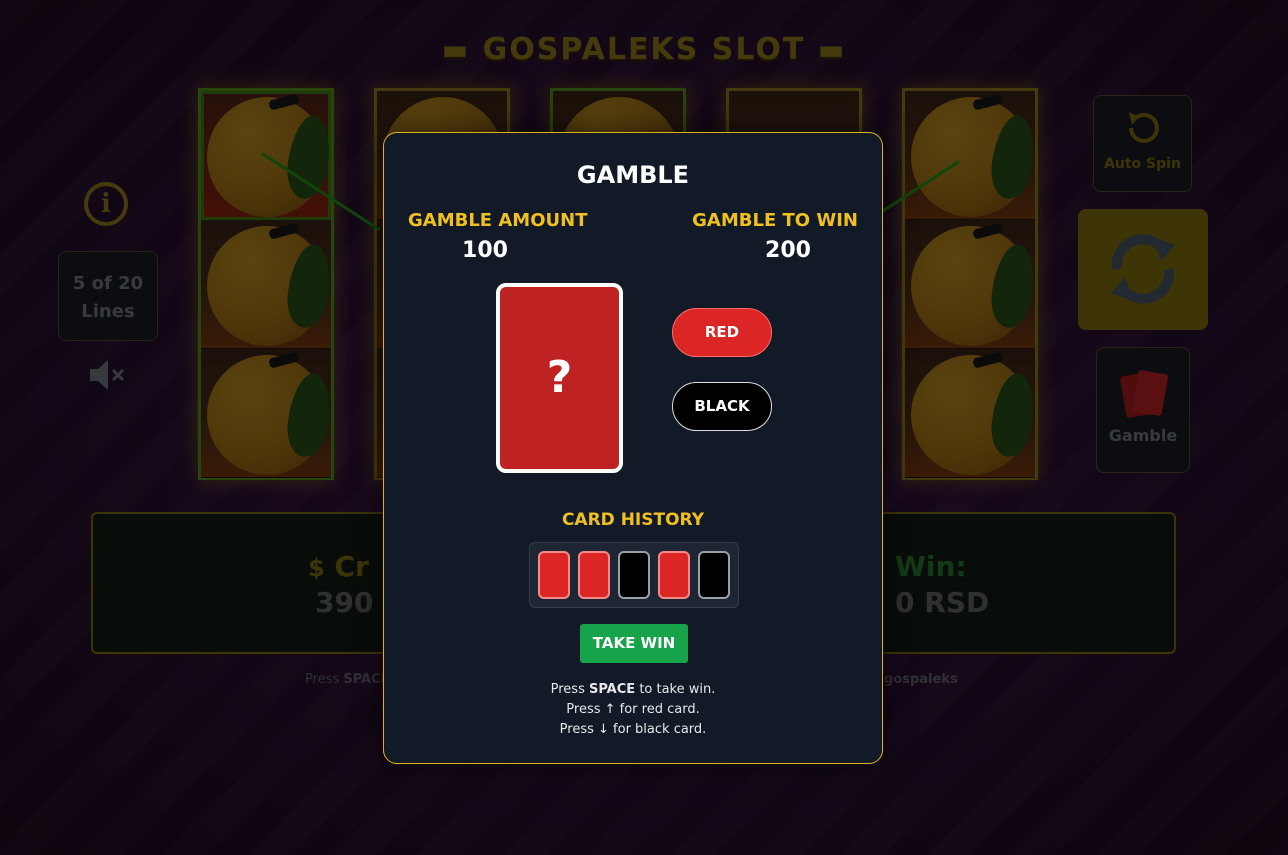  Describe the element at coordinates (633, 709) in the screenshot. I see `instruction-up: Press ↑ for red card.` at that location.